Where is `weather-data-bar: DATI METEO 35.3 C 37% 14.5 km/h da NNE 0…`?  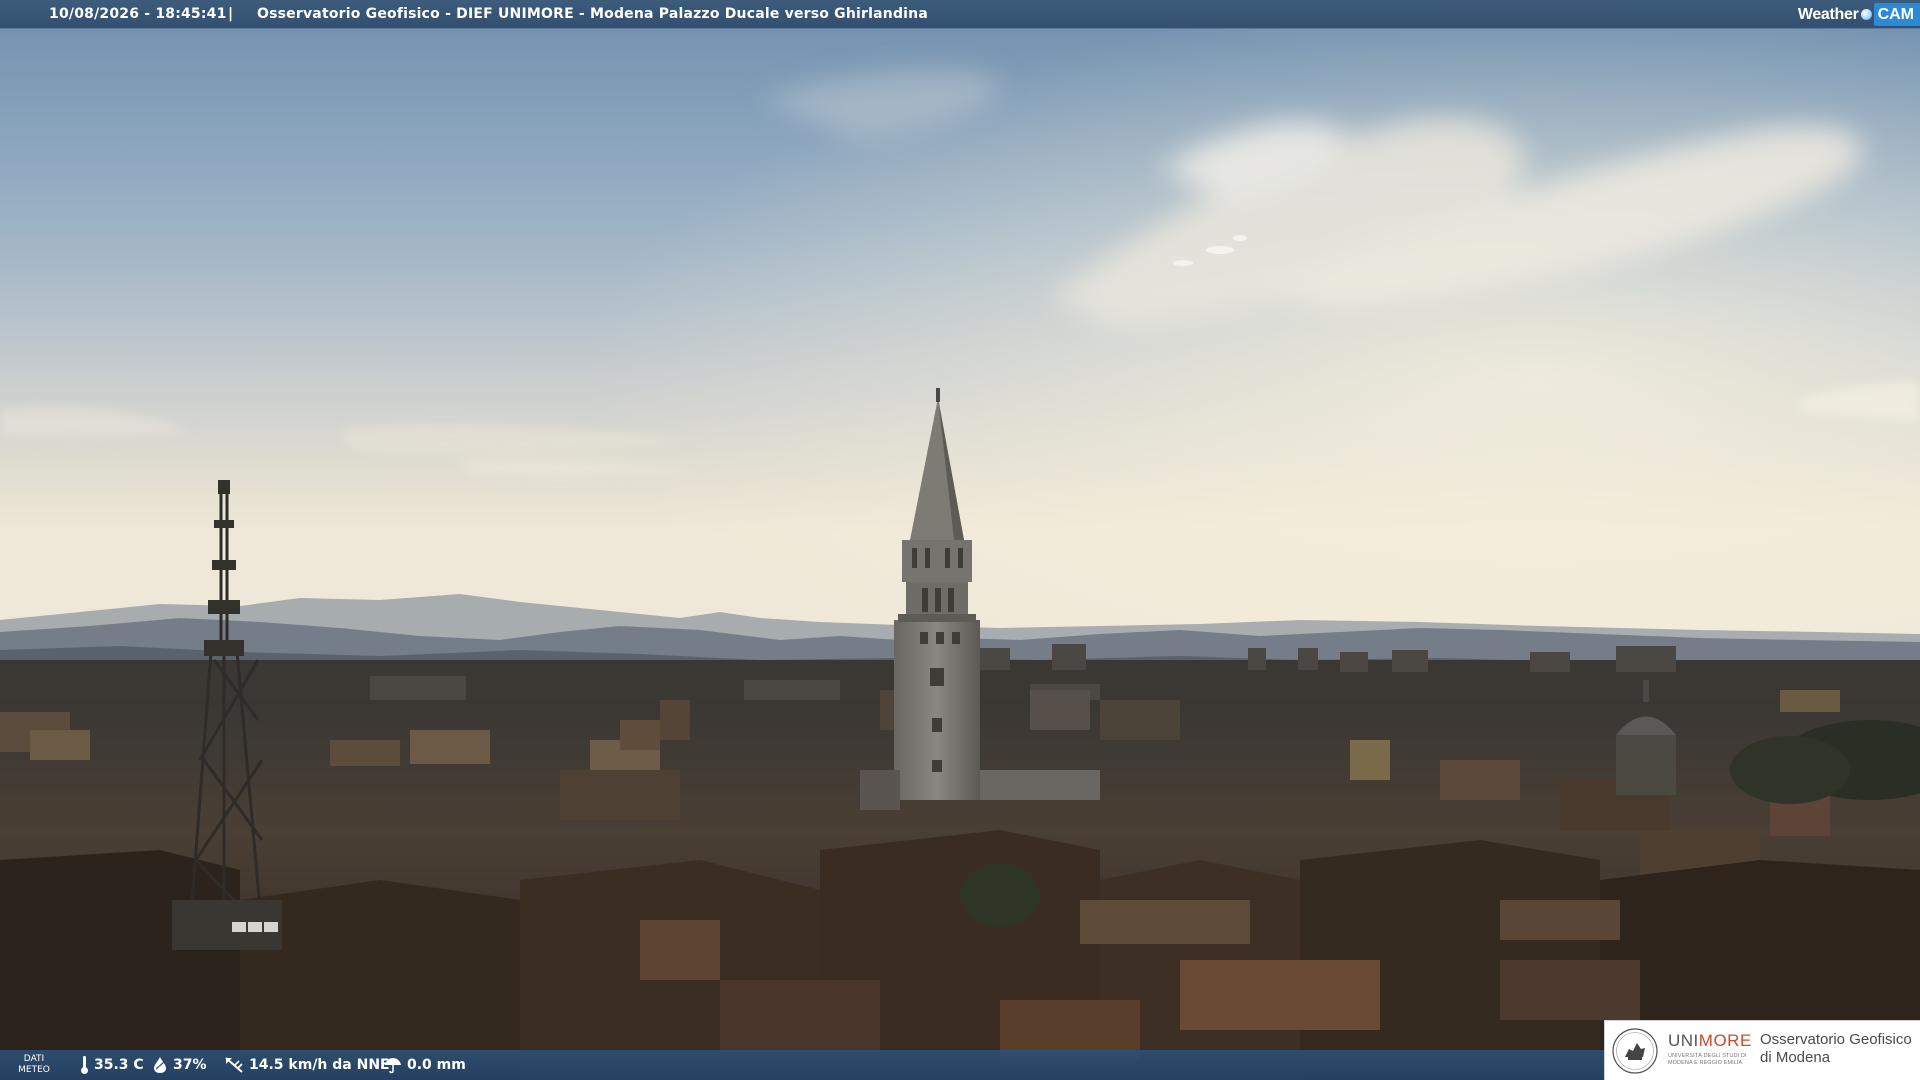 weather-data-bar: DATI METEO 35.3 C 37% 14.5 km/h da NNE 0… is located at coordinates (802, 1065).